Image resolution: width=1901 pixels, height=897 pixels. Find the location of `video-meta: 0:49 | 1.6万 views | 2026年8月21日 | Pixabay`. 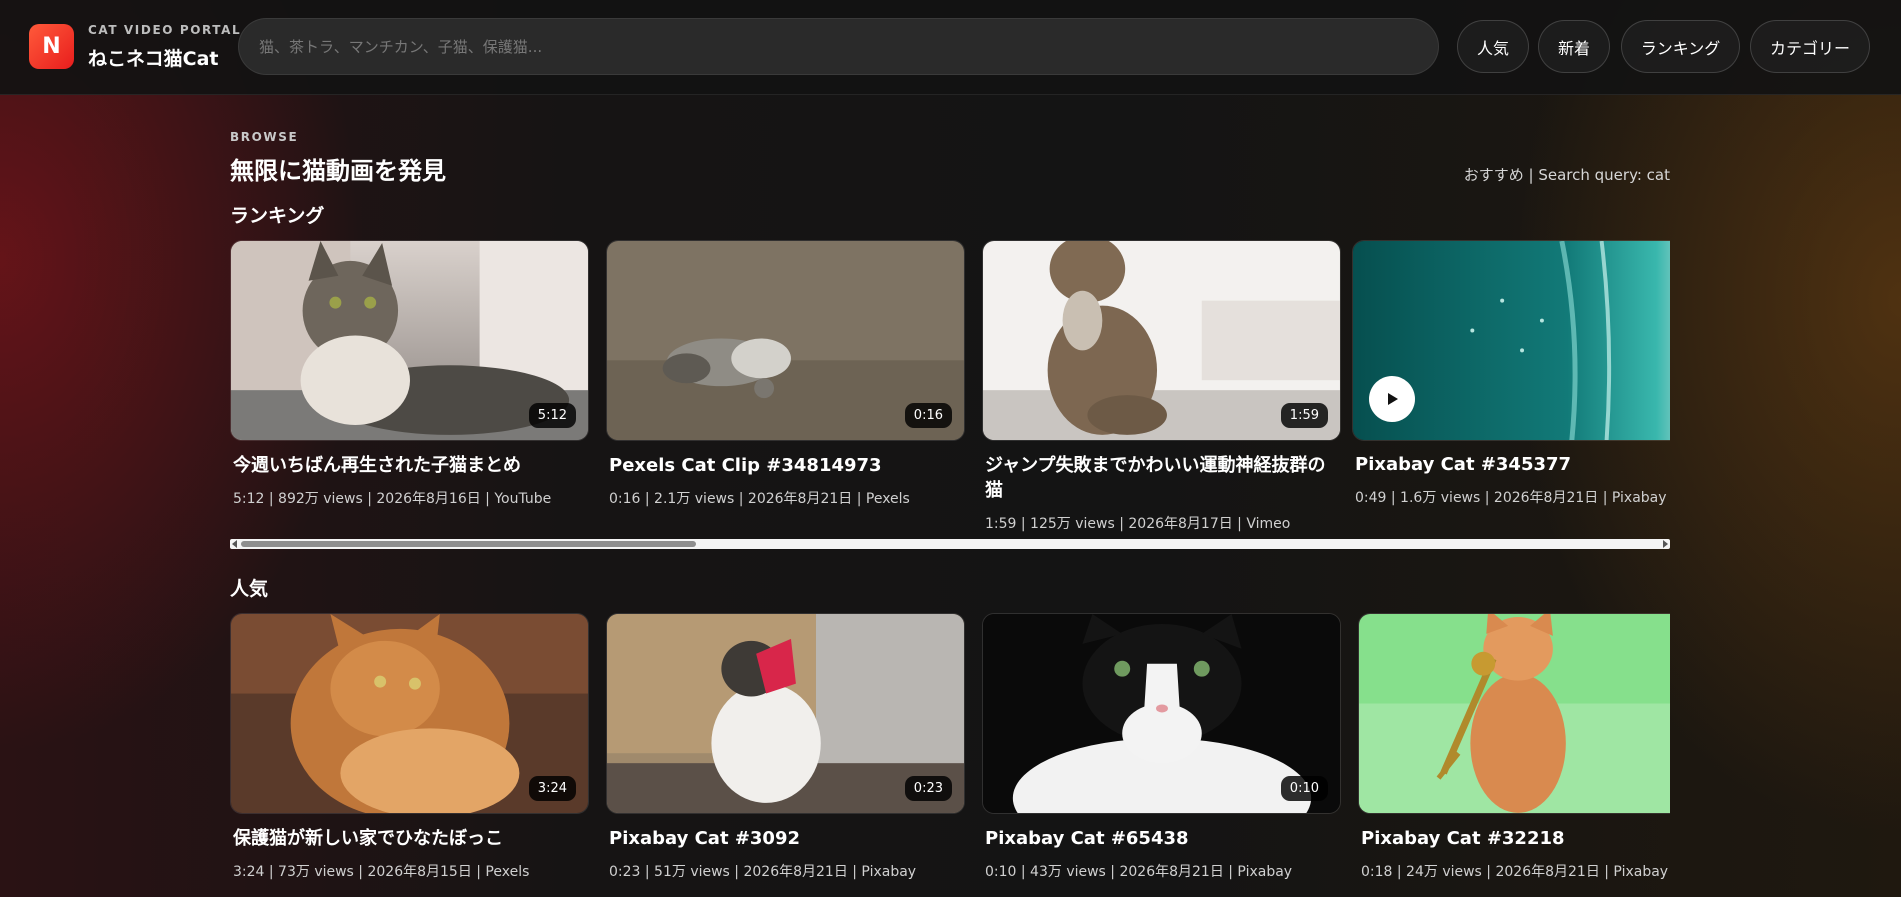

video-meta: 0:49 | 1.6万 views | 2026年8月21日 | Pixabay is located at coordinates (1511, 498).